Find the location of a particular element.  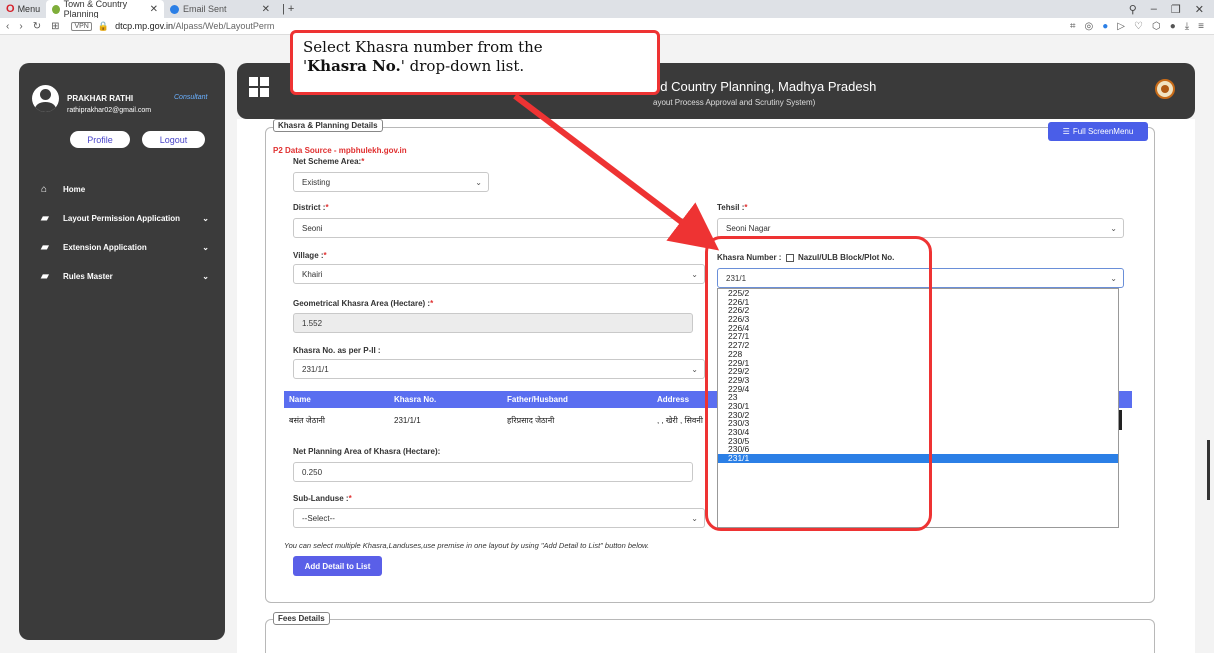

search-icon: ⚲ is located at coordinates (1133, 9).